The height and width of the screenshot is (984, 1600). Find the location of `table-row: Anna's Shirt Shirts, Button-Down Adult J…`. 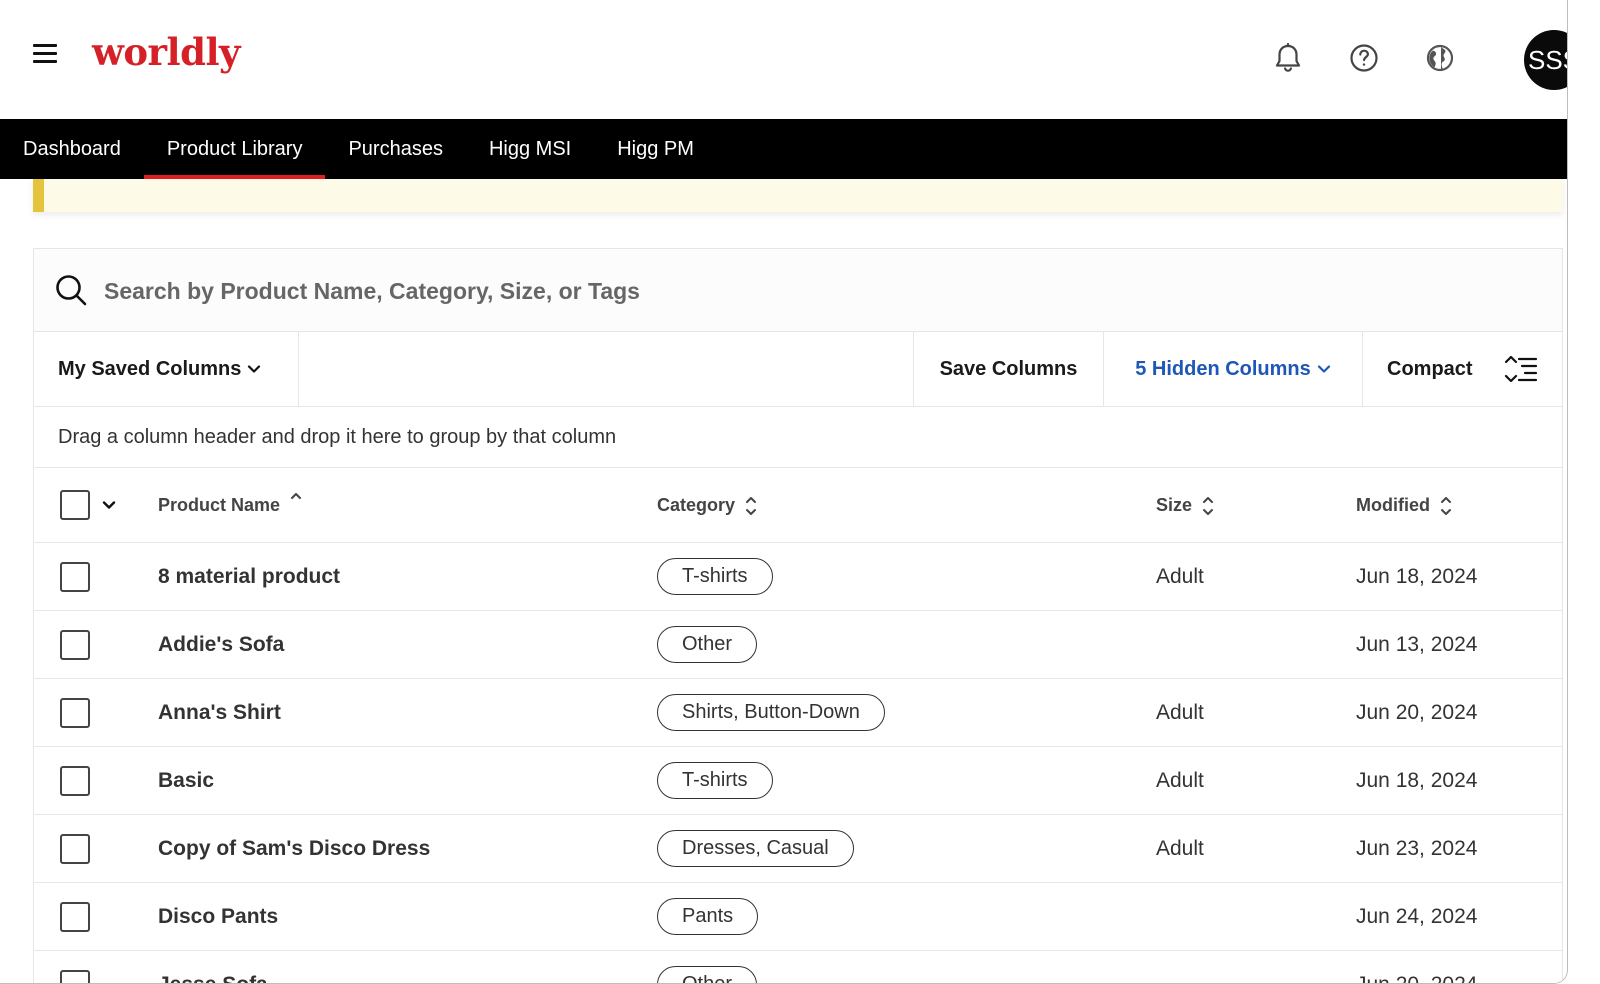

table-row: Anna's Shirt Shirts, Button-Down Adult J… is located at coordinates (798, 713).